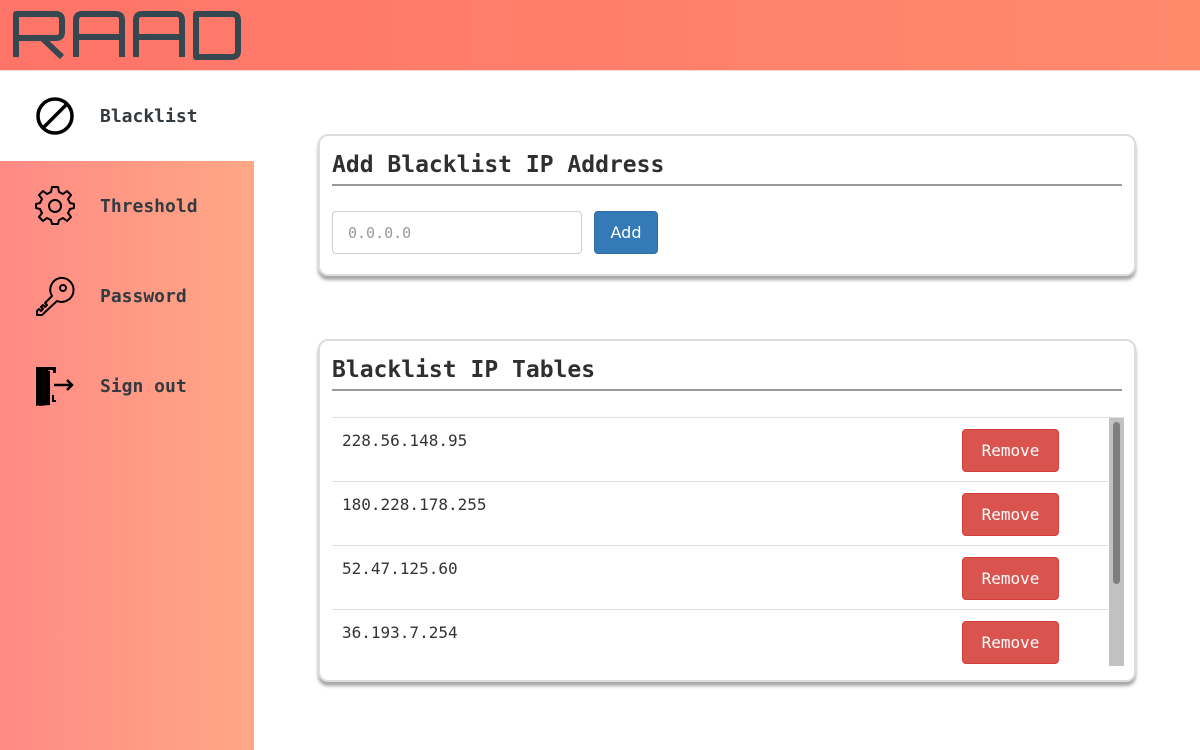 This screenshot has width=1200, height=750. Describe the element at coordinates (405, 440) in the screenshot. I see `ip-address-cell: 228.56.148.95` at that location.